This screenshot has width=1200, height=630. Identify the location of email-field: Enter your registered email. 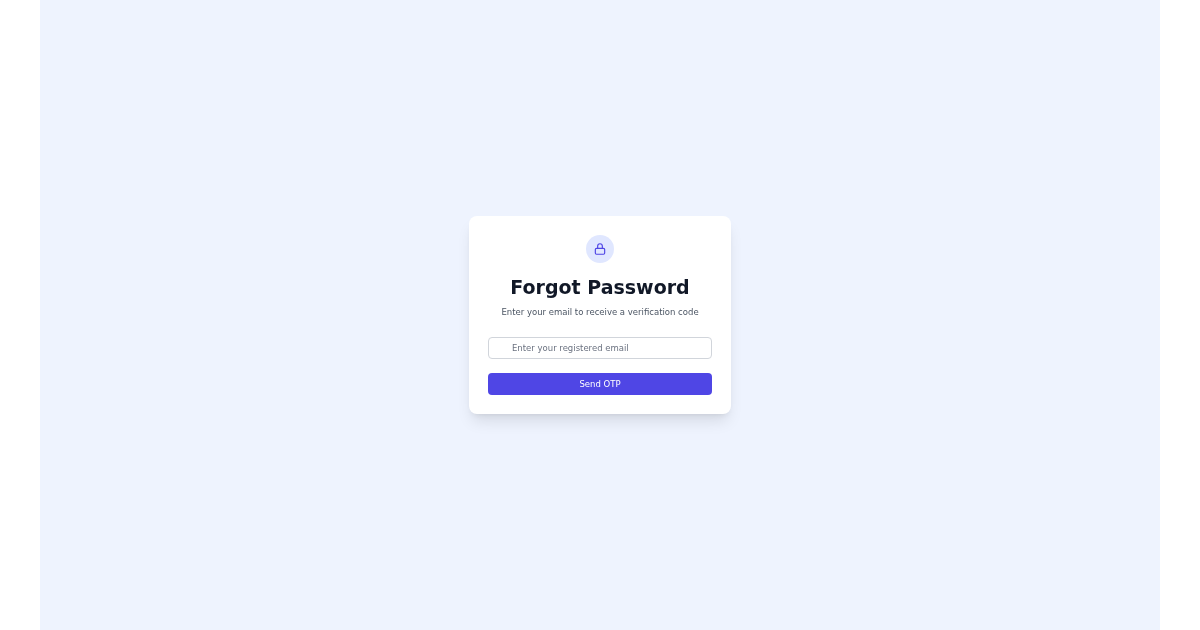
(600, 348).